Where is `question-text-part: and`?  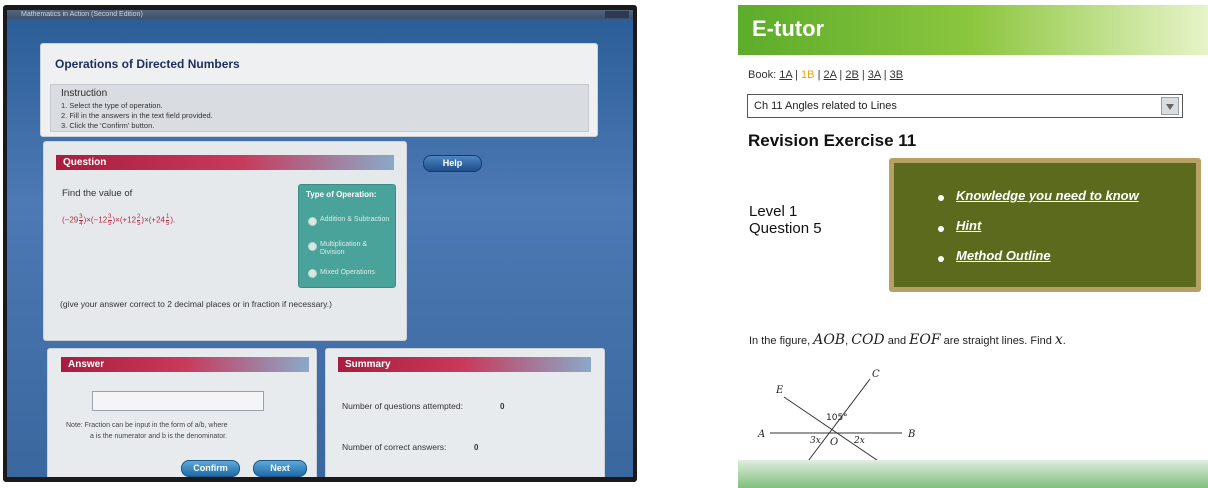
question-text-part: and is located at coordinates (897, 341).